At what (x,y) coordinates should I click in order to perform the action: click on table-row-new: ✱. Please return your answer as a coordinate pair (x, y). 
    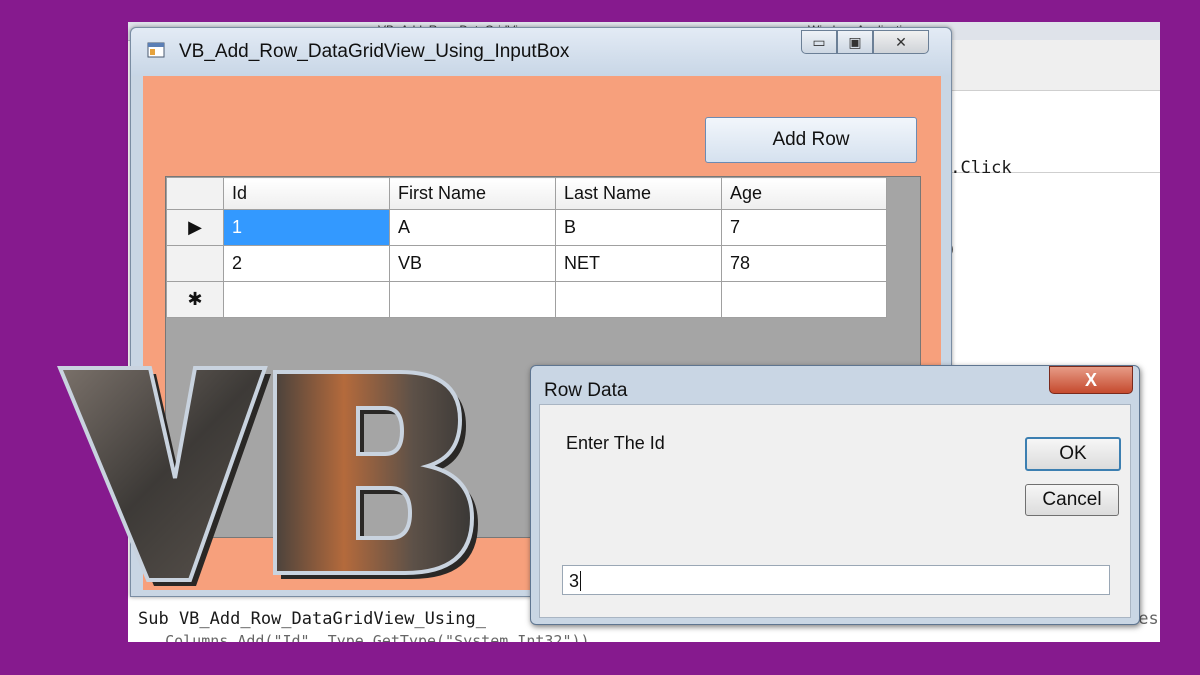
    Looking at the image, I should click on (526, 299).